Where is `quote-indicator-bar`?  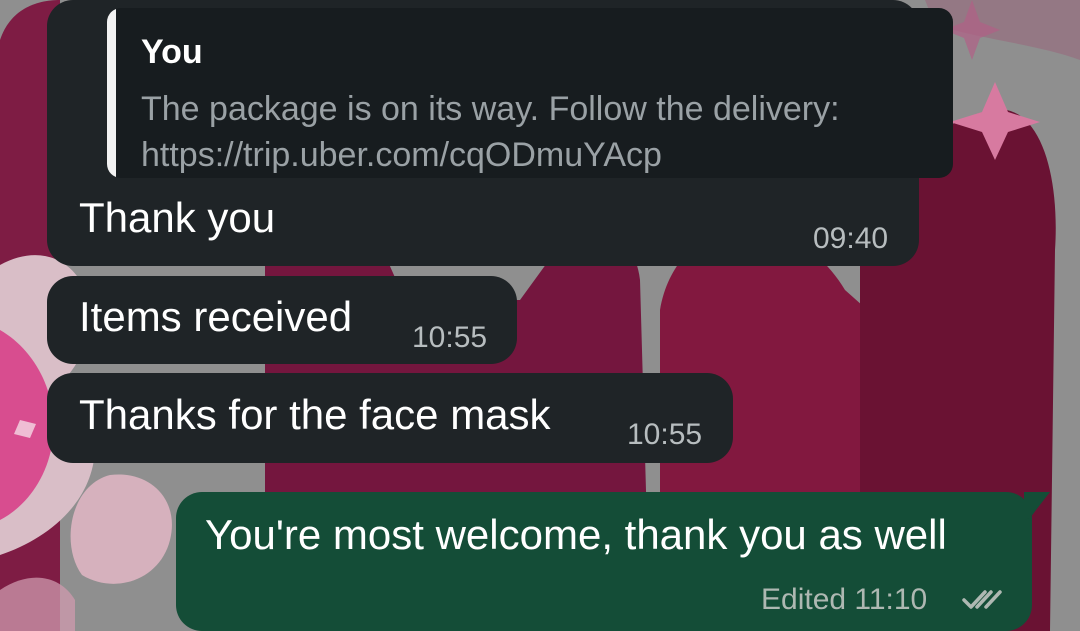
quote-indicator-bar is located at coordinates (111, 93).